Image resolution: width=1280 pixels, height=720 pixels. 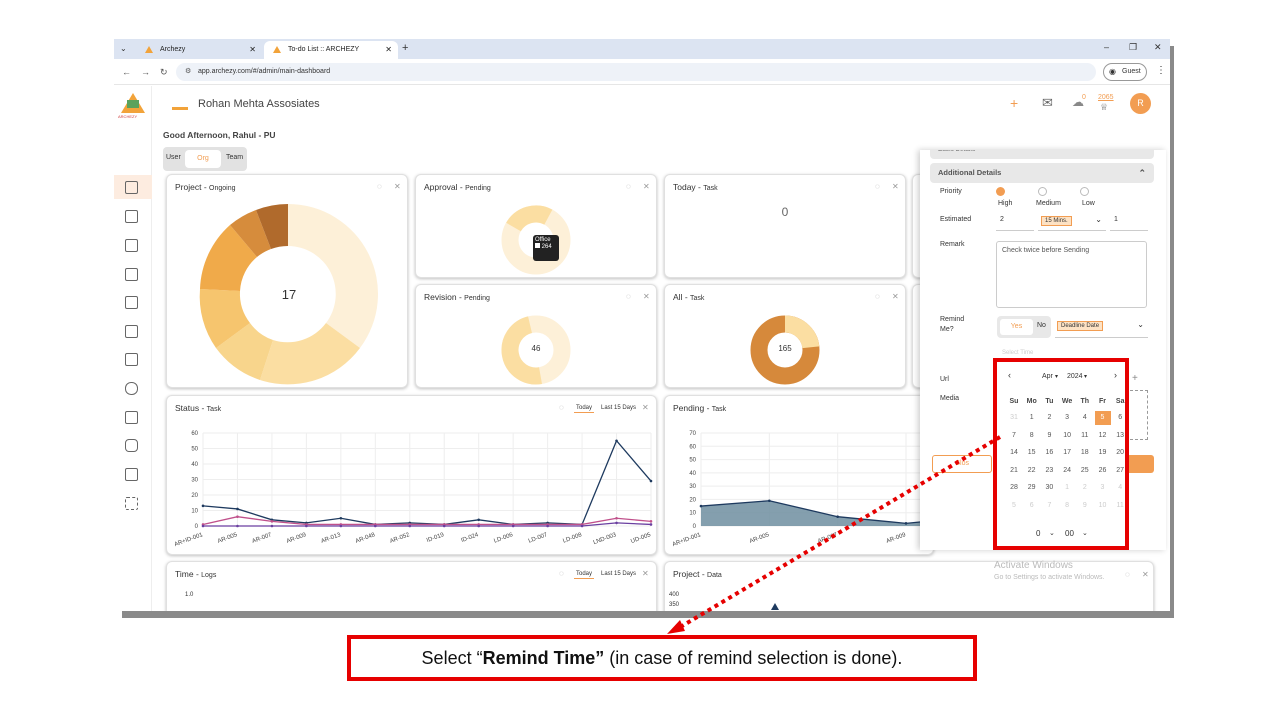 I want to click on caption-pre: Select “, so click(x=452, y=658).